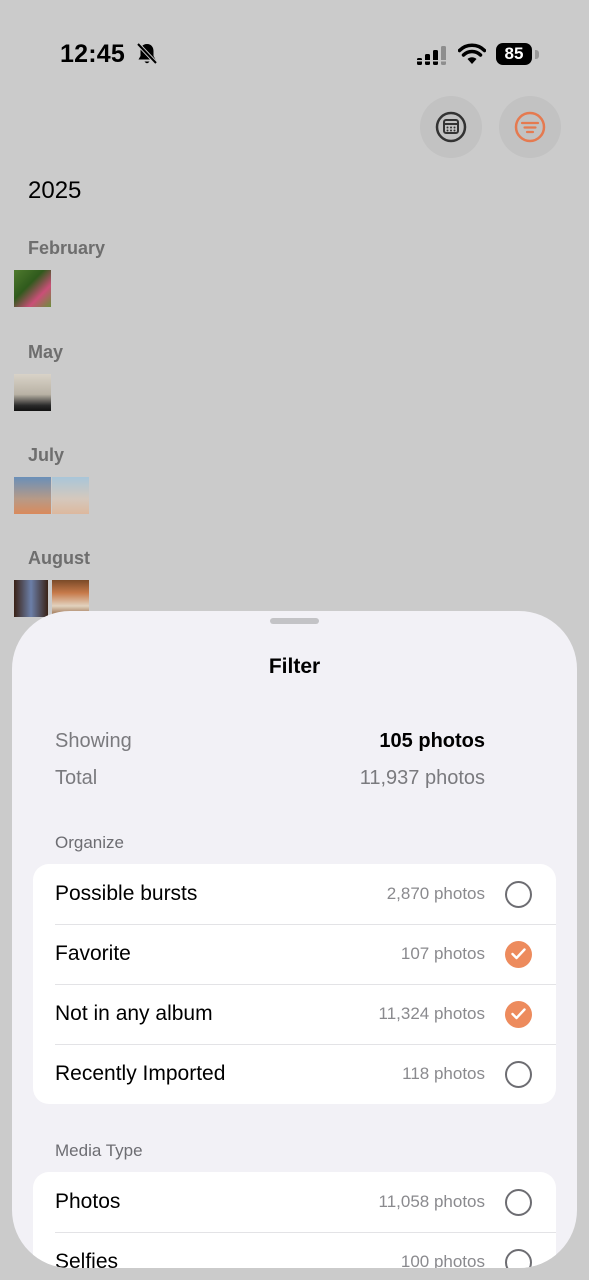 This screenshot has height=1280, width=589. What do you see at coordinates (432, 1013) in the screenshot?
I see `row-count: 11,324 photos` at bounding box center [432, 1013].